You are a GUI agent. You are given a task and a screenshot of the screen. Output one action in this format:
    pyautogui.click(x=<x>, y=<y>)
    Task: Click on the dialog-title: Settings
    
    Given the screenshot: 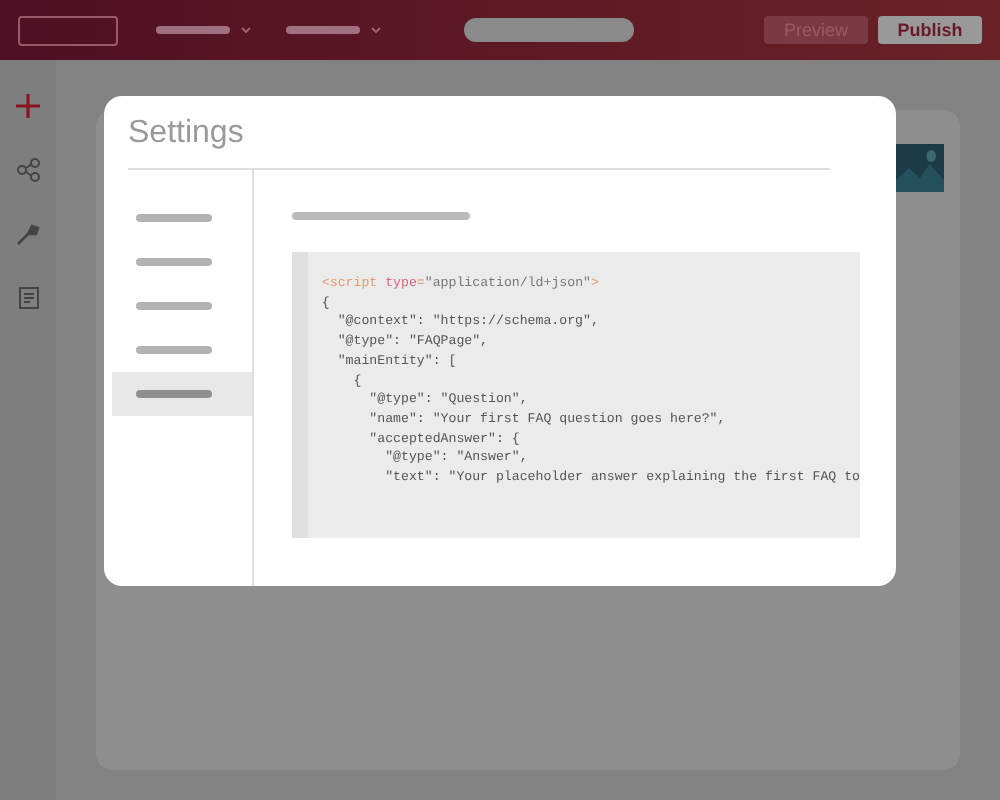 What is the action you would take?
    pyautogui.click(x=479, y=133)
    